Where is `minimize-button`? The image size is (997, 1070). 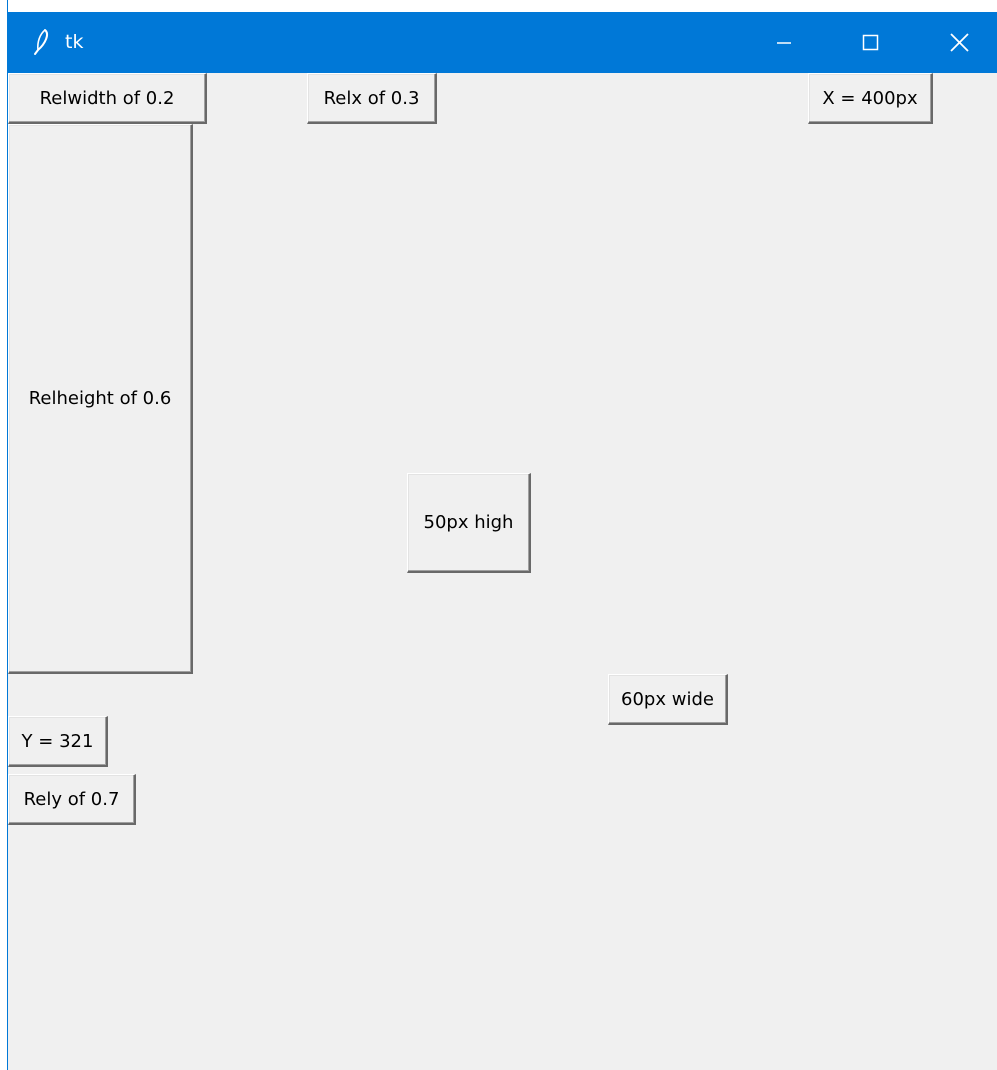 minimize-button is located at coordinates (784, 42).